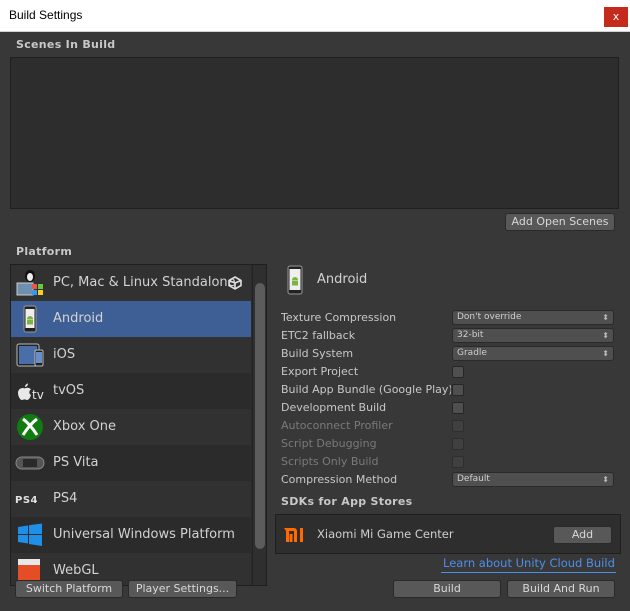 This screenshot has height=611, width=630. I want to click on platform-item-ps-vita: PS Vita, so click(131, 463).